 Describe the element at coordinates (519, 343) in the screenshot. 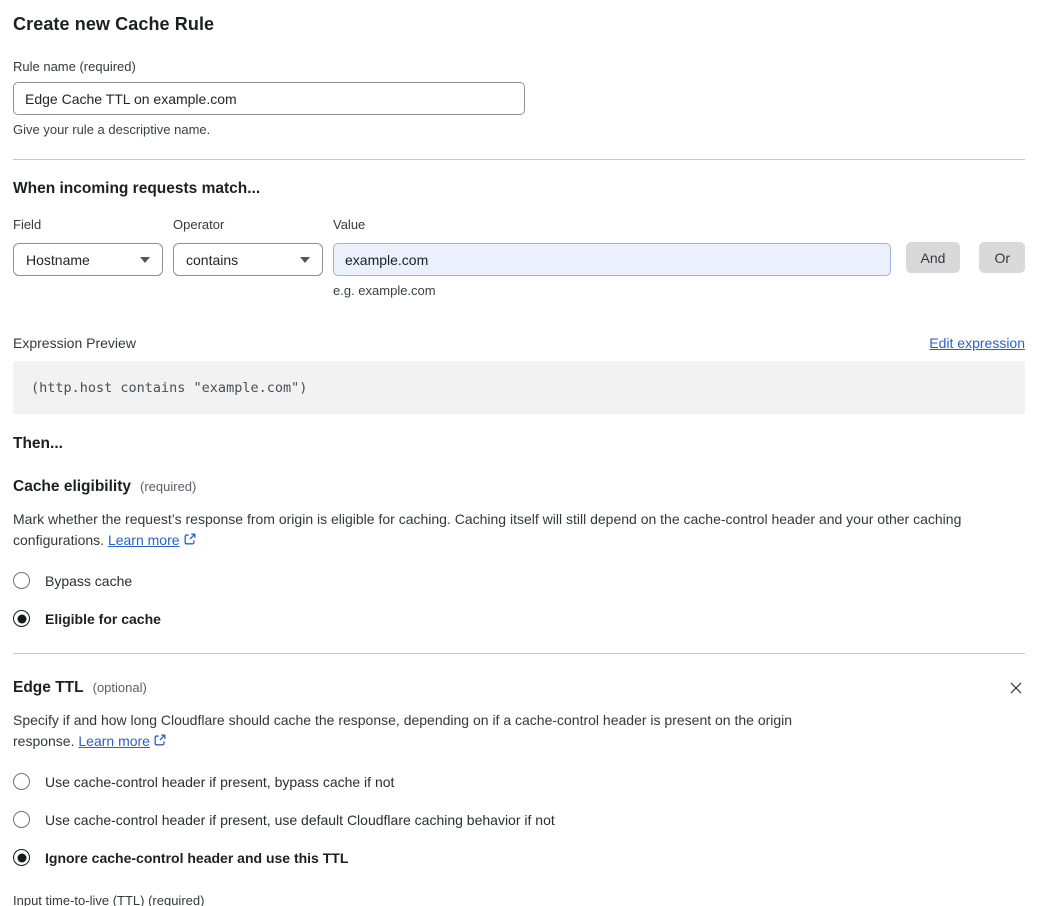

I see `expression-preview-row: Expression Preview Edit expression` at that location.